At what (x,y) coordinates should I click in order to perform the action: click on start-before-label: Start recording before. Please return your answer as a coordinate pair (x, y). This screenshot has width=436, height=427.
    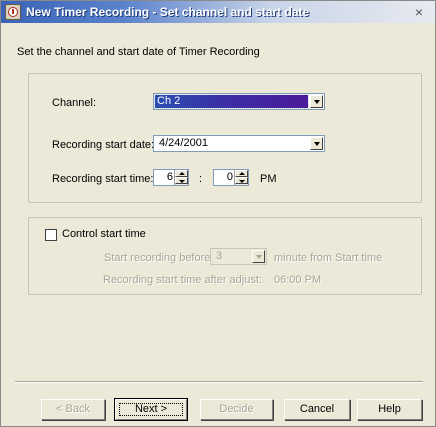
    Looking at the image, I should click on (157, 258).